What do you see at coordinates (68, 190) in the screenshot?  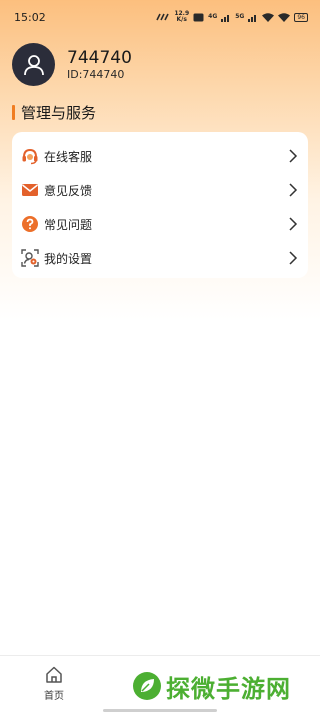 I see `menu-label-feedback: 意见反馈` at bounding box center [68, 190].